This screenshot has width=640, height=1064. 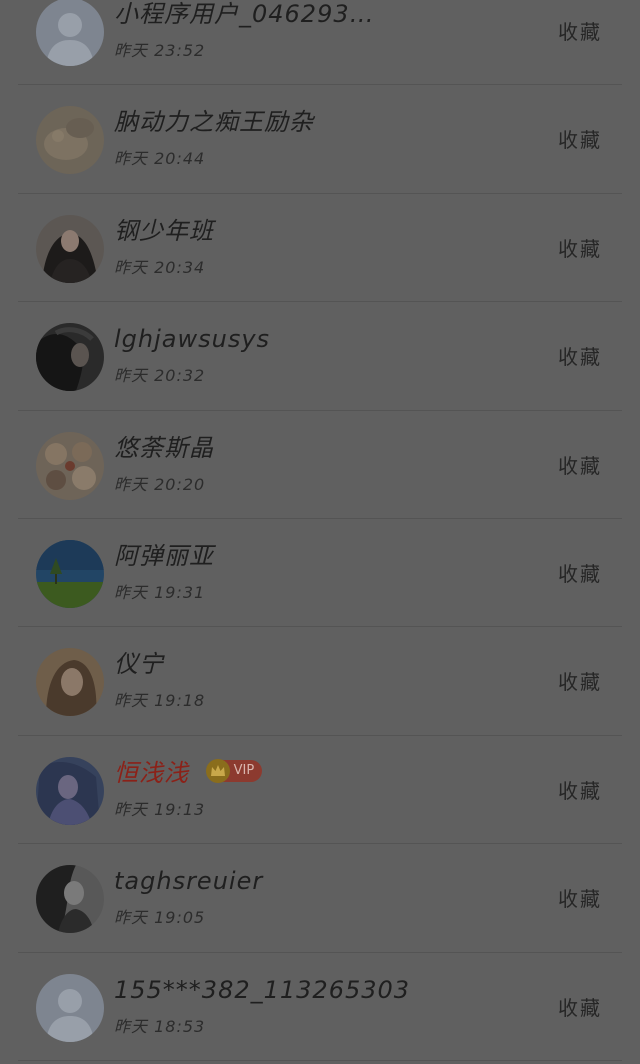 I want to click on list-item: 悠荼斯晶 昨天 20:20 收藏, so click(x=320, y=465).